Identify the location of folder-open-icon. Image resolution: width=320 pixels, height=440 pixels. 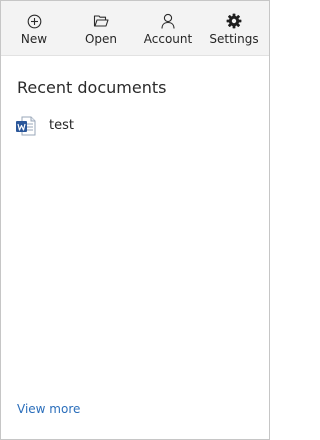
(101, 21).